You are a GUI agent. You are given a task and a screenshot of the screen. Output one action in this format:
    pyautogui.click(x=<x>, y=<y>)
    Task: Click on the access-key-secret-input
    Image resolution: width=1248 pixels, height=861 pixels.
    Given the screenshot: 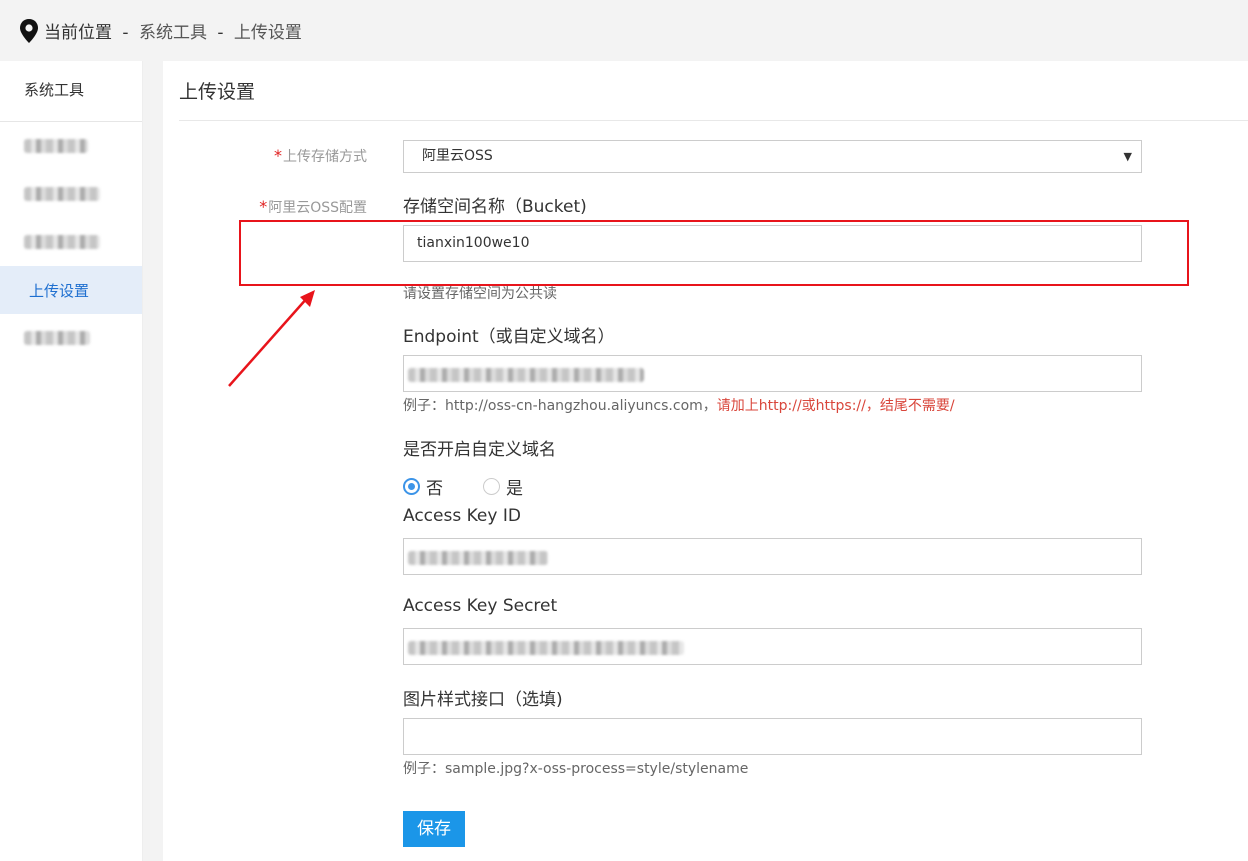 What is the action you would take?
    pyautogui.click(x=772, y=646)
    